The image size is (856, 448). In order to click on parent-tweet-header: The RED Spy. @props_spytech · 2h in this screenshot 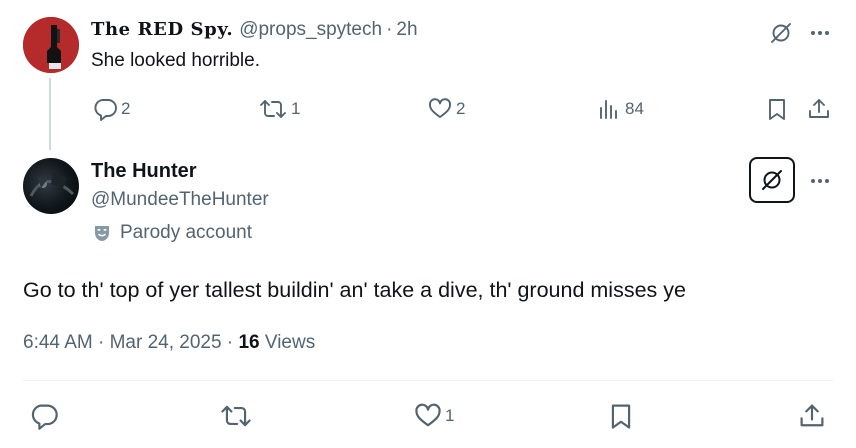, I will do `click(254, 32)`.